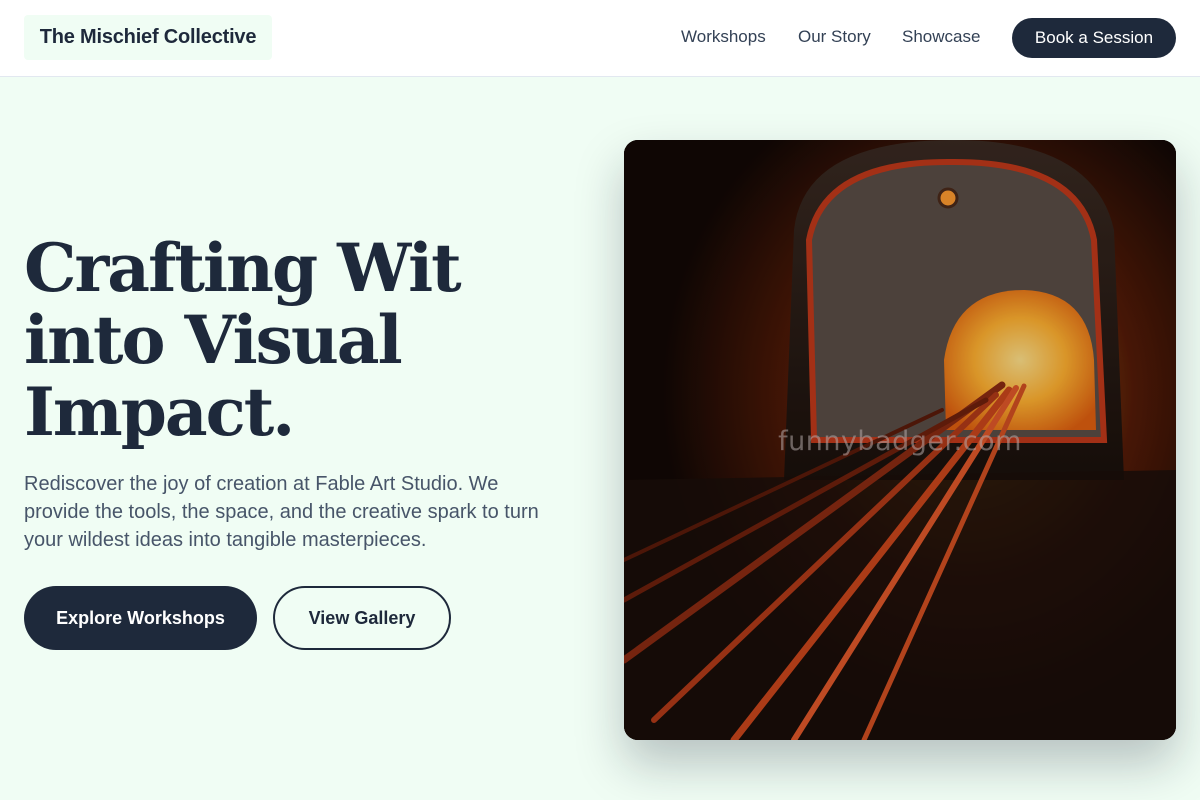 This screenshot has width=1200, height=800. What do you see at coordinates (941, 37) in the screenshot?
I see `nav-link-showcase: Showcase` at bounding box center [941, 37].